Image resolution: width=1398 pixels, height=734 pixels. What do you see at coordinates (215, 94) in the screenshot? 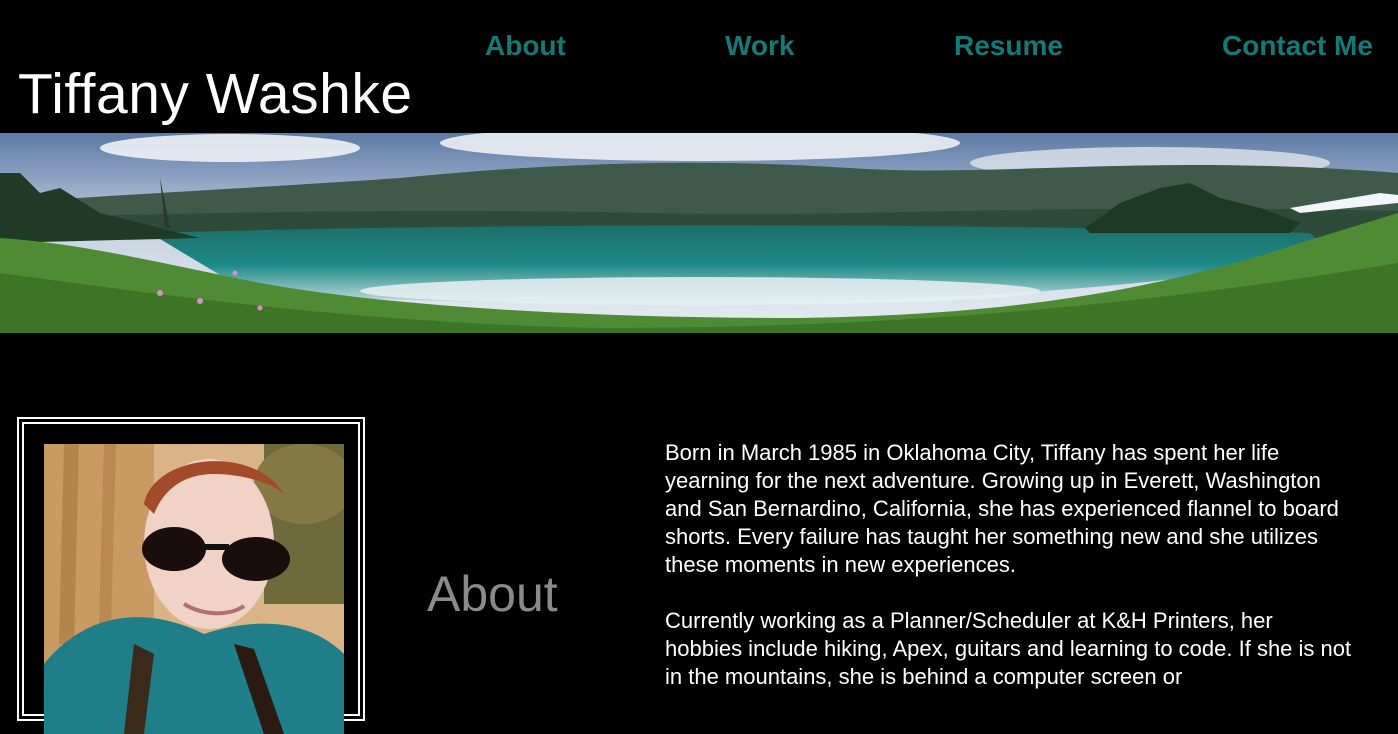
I see `site-title: Tiffany Washke` at bounding box center [215, 94].